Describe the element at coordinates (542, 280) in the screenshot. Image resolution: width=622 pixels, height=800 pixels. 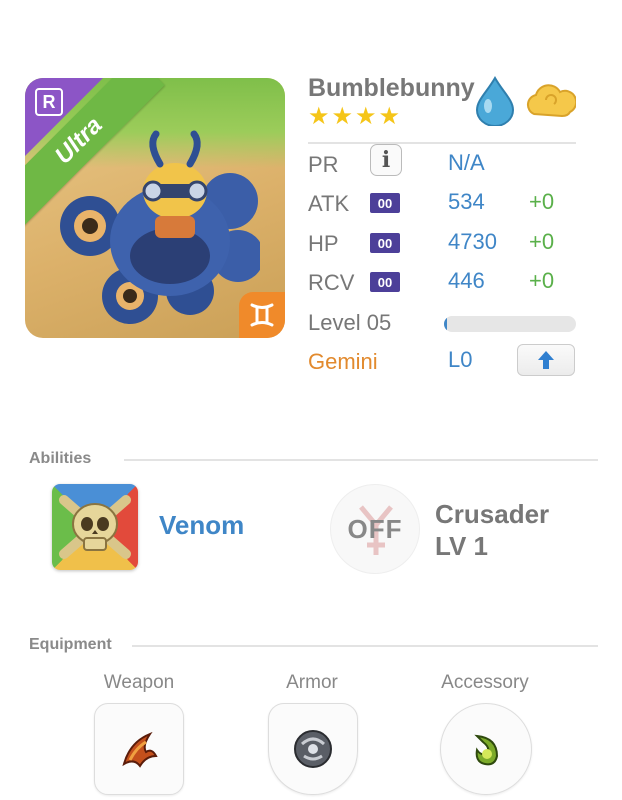
I see `rcv-bonus: +0` at that location.